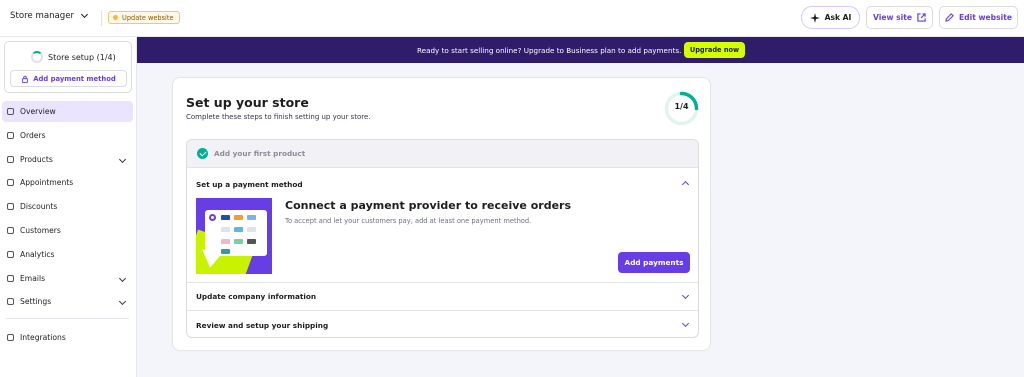  What do you see at coordinates (148, 17) in the screenshot?
I see `update-badge-label: Update website` at bounding box center [148, 17].